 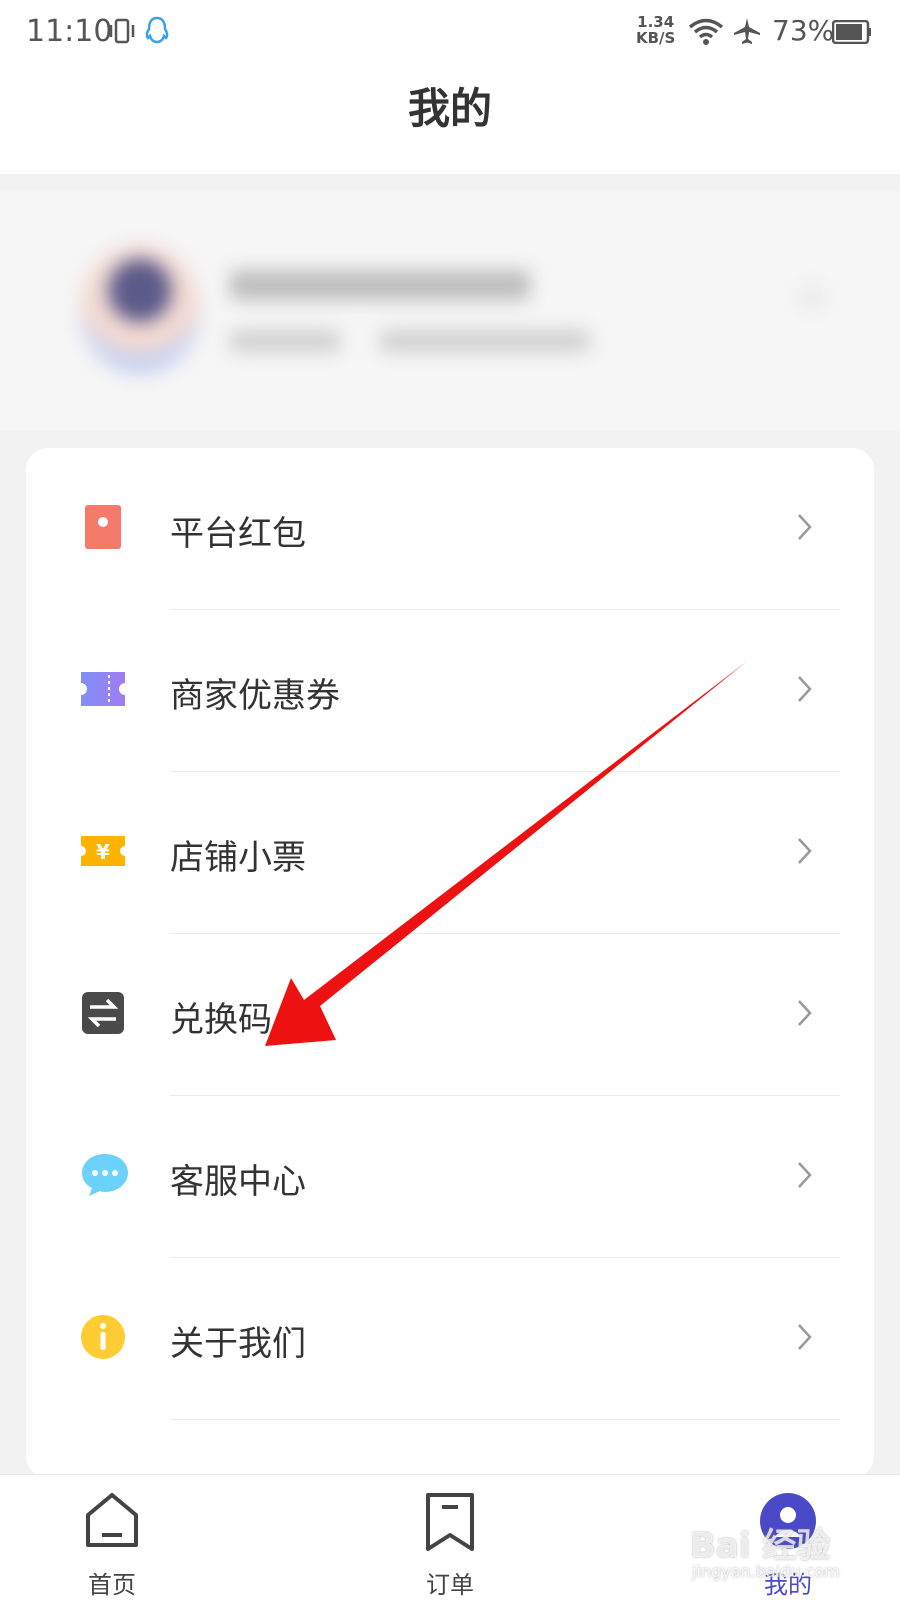 What do you see at coordinates (851, 33) in the screenshot?
I see `battery-icon` at bounding box center [851, 33].